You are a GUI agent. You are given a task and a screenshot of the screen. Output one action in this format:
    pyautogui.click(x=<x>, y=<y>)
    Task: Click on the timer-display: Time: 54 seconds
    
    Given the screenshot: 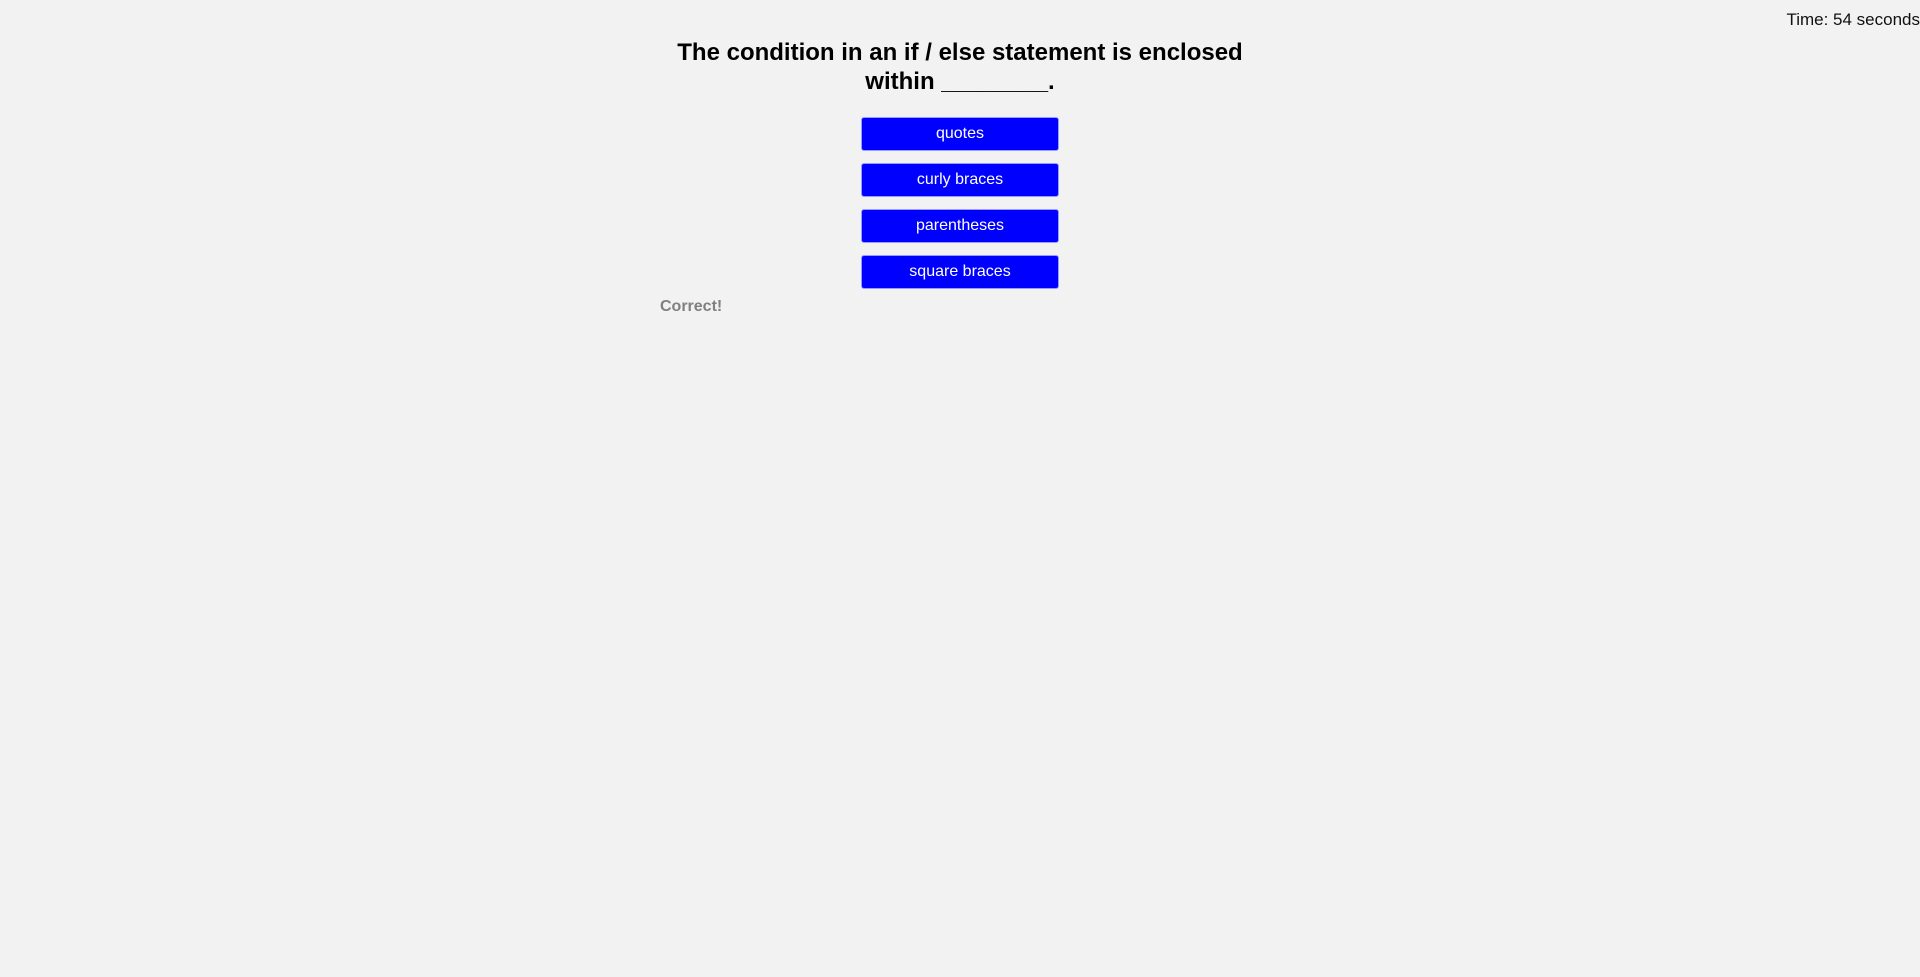 What is the action you would take?
    pyautogui.click(x=1853, y=19)
    